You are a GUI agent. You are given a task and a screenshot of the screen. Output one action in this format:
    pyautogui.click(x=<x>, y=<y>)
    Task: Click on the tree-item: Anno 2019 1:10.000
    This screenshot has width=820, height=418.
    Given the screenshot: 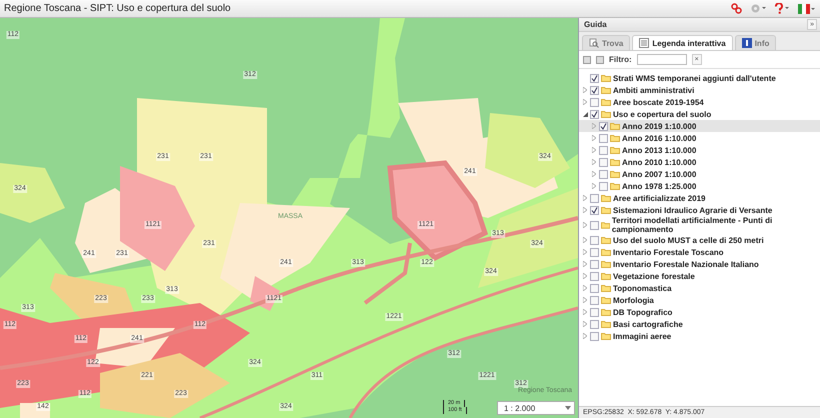 What is the action you would take?
    pyautogui.click(x=699, y=126)
    